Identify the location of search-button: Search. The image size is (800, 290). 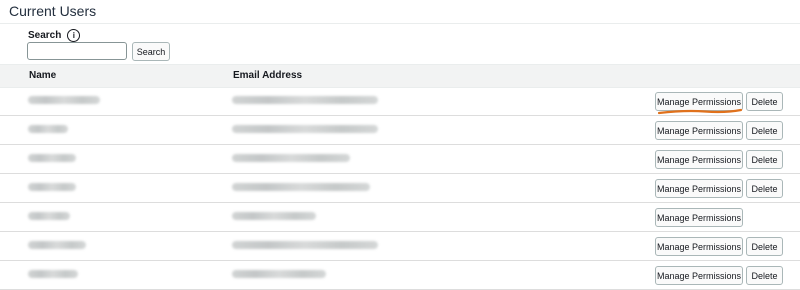
(151, 51).